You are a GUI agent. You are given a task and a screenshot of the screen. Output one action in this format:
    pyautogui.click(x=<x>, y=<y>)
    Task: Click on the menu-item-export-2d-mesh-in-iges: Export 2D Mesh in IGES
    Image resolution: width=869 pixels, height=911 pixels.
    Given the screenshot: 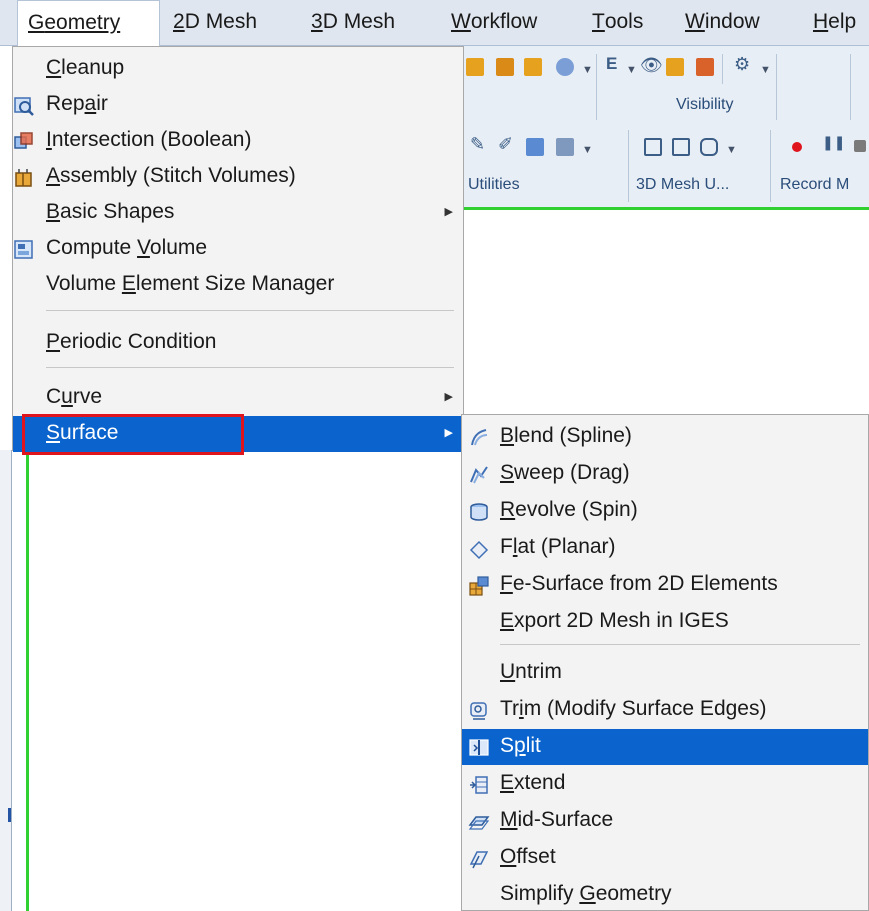 What is the action you would take?
    pyautogui.click(x=665, y=622)
    